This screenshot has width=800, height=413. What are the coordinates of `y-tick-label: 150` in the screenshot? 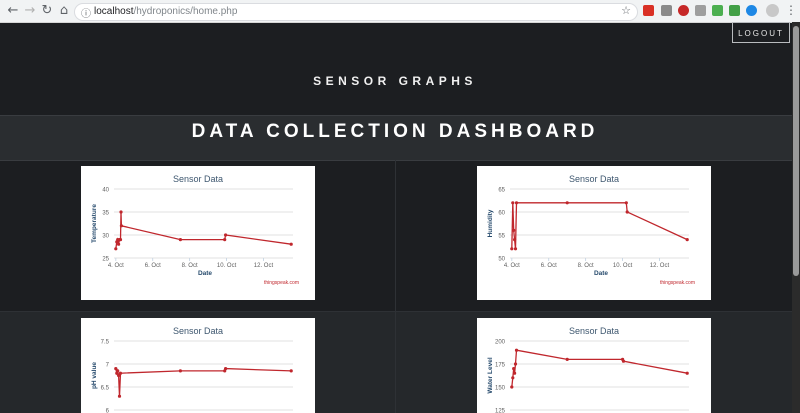 It's located at (500, 389).